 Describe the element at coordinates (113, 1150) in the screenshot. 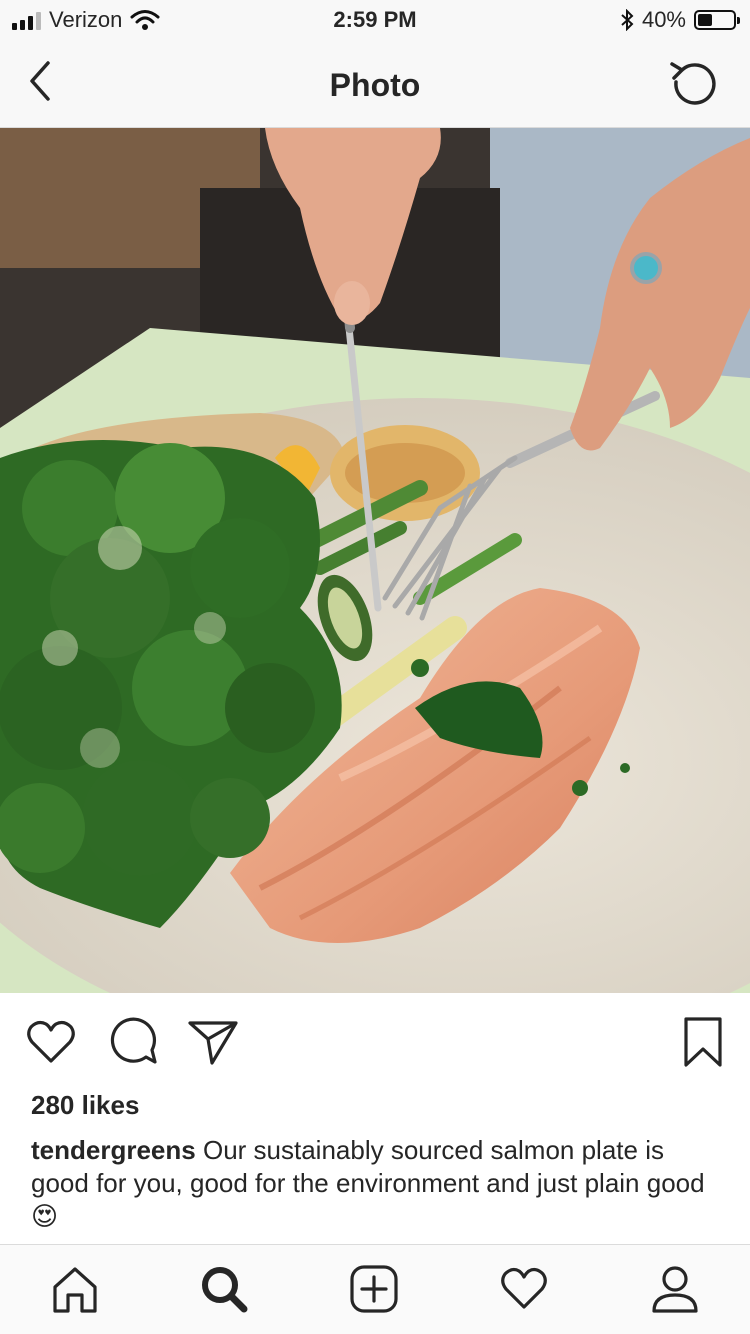

I see `caption-username: tendergreens` at that location.